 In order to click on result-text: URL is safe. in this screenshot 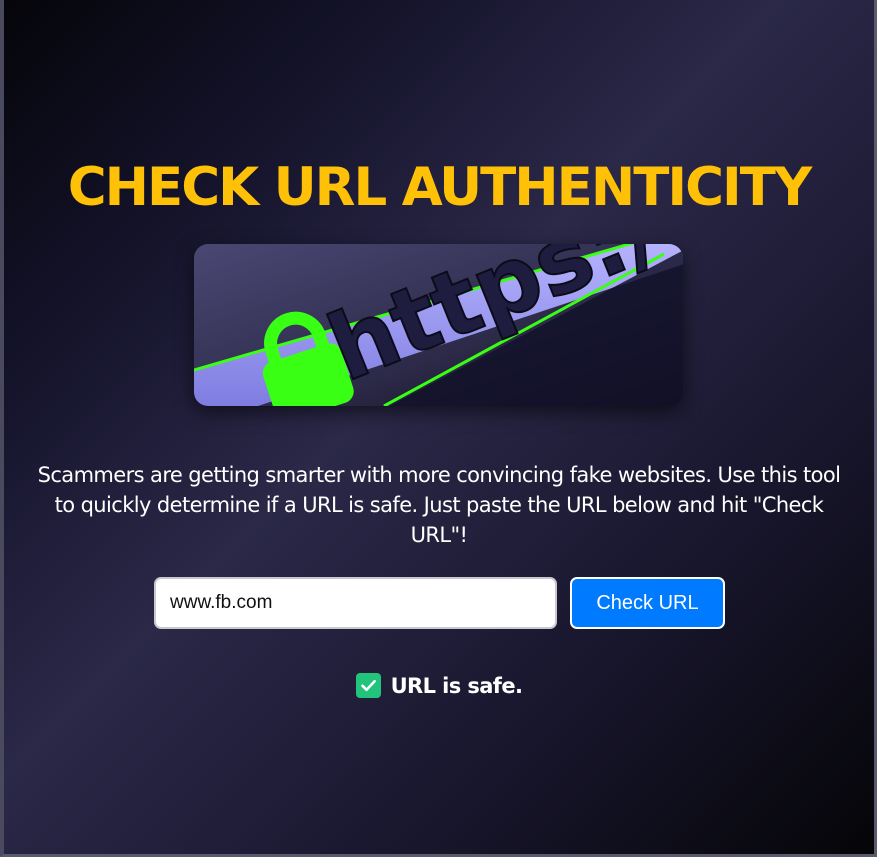, I will do `click(456, 685)`.